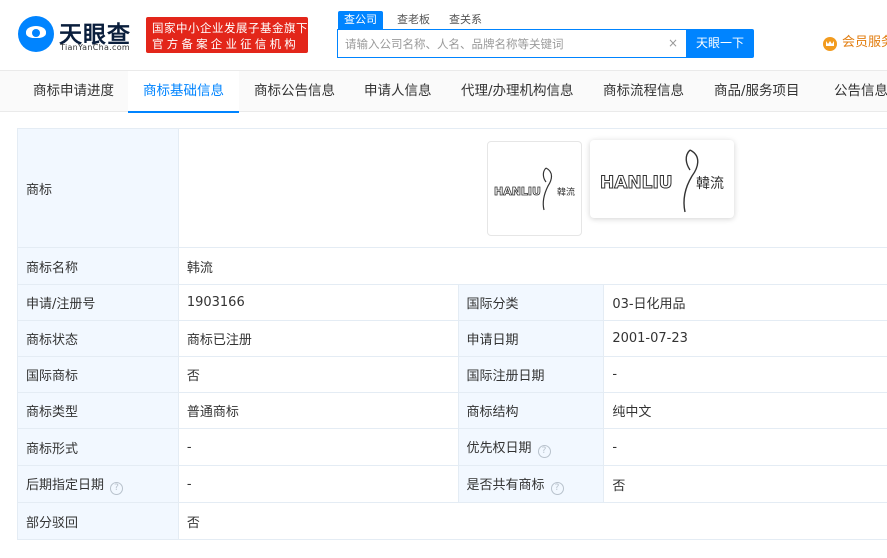 Image resolution: width=887 pixels, height=558 pixels. What do you see at coordinates (532, 266) in the screenshot?
I see `field-value: 韩流` at bounding box center [532, 266].